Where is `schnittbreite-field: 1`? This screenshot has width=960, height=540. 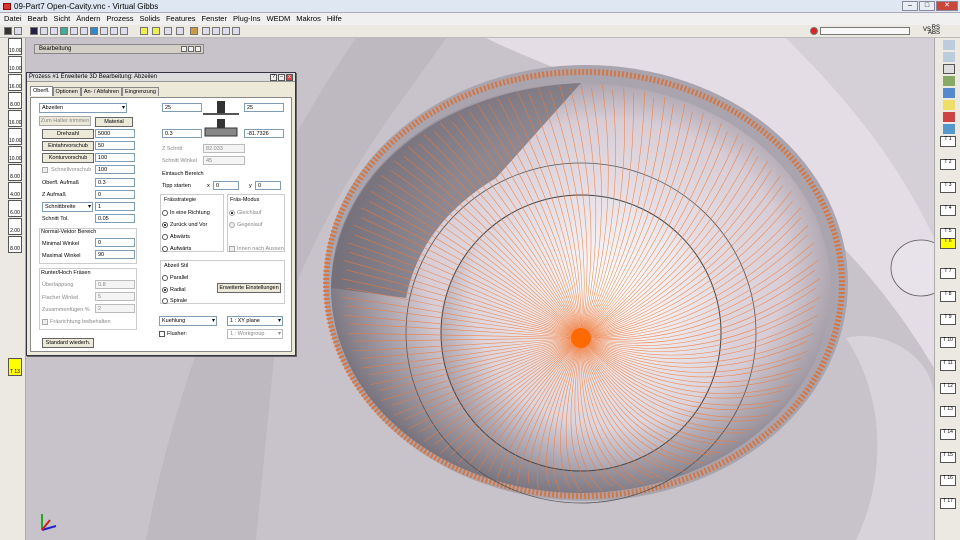
schnittbreite-field: 1 is located at coordinates (115, 206).